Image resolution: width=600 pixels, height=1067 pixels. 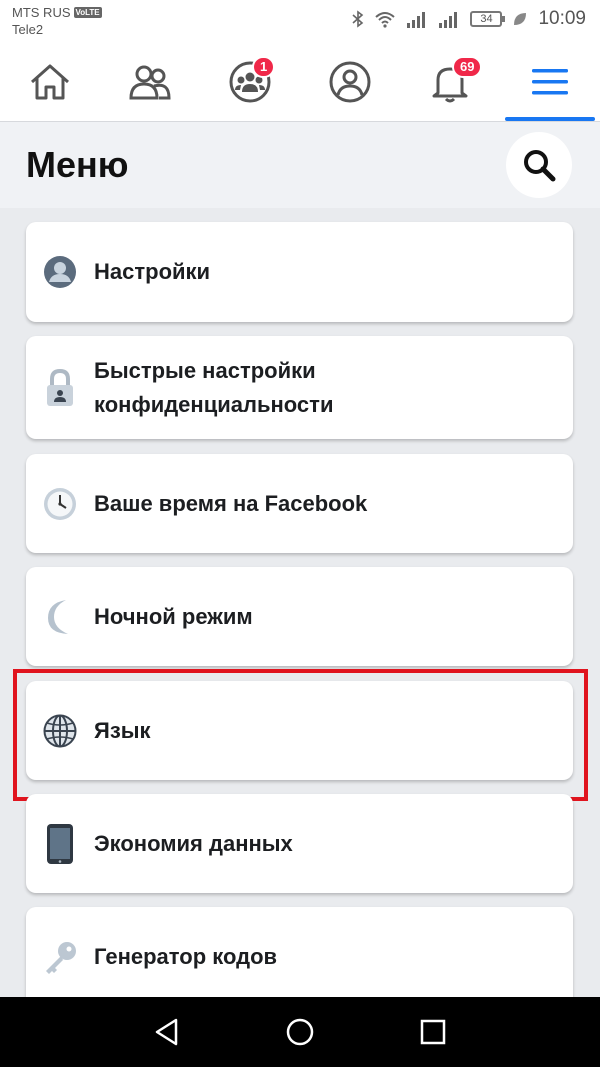 I want to click on nav-menu, so click(x=550, y=82).